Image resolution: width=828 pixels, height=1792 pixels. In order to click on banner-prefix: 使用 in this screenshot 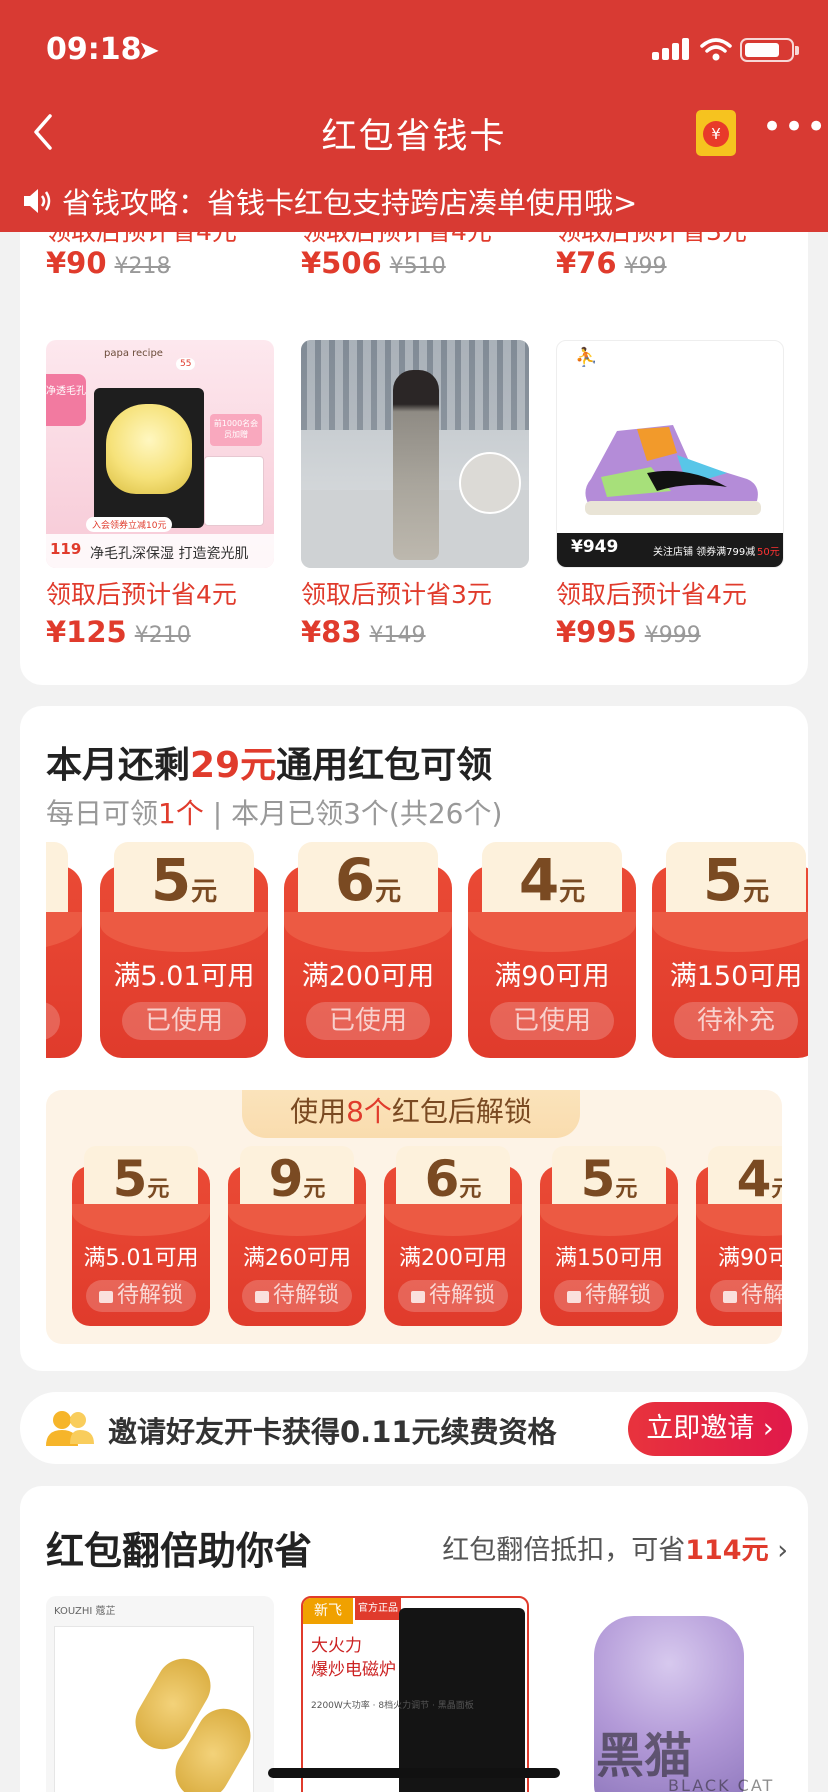, I will do `click(318, 1111)`.